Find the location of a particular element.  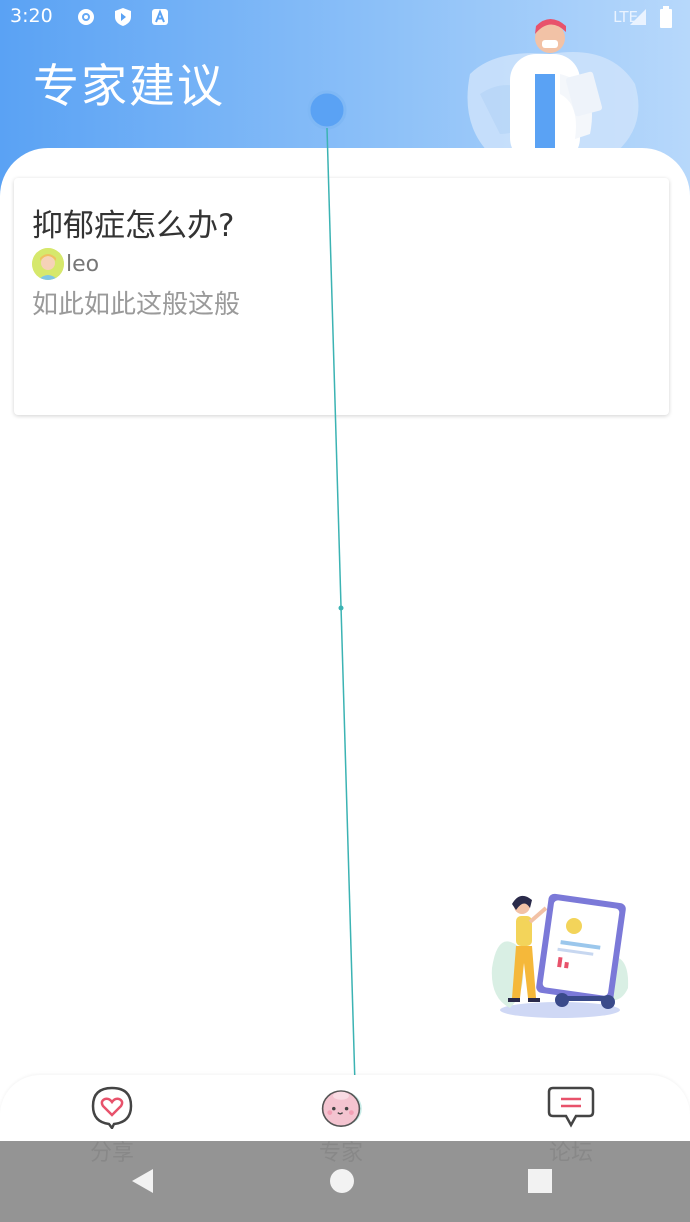

recents-icon is located at coordinates (540, 1181).